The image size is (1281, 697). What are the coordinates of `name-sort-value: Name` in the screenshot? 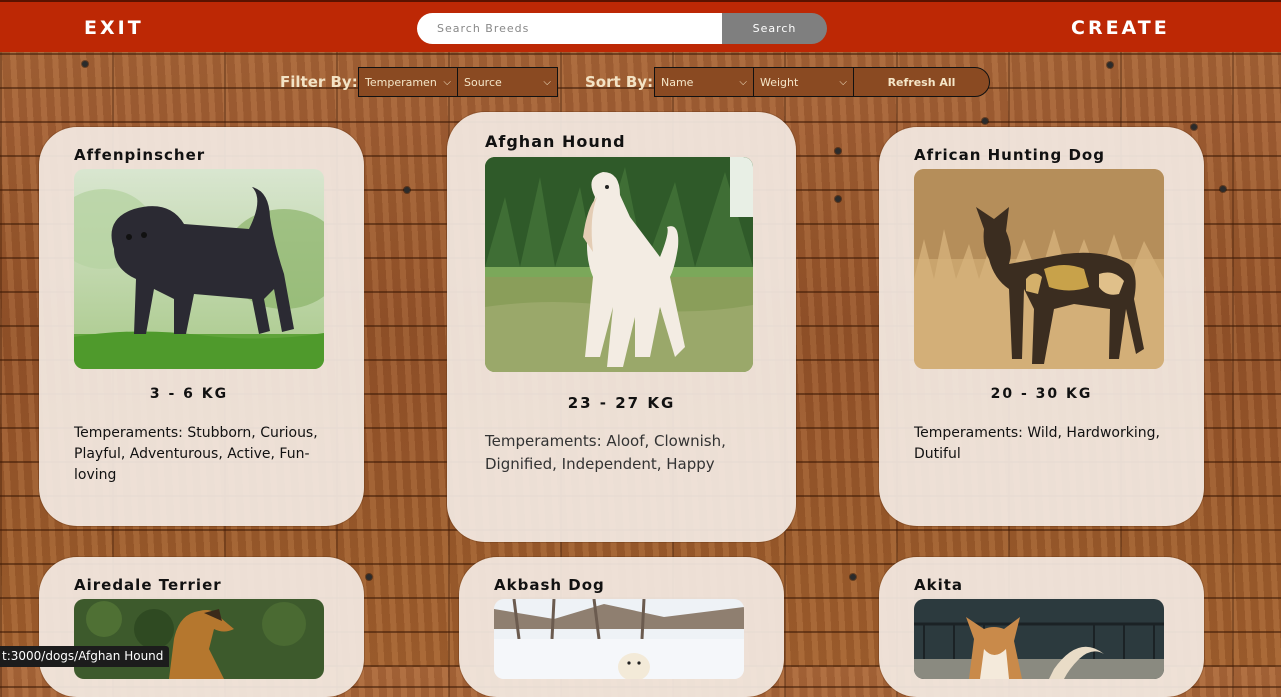 It's located at (677, 82).